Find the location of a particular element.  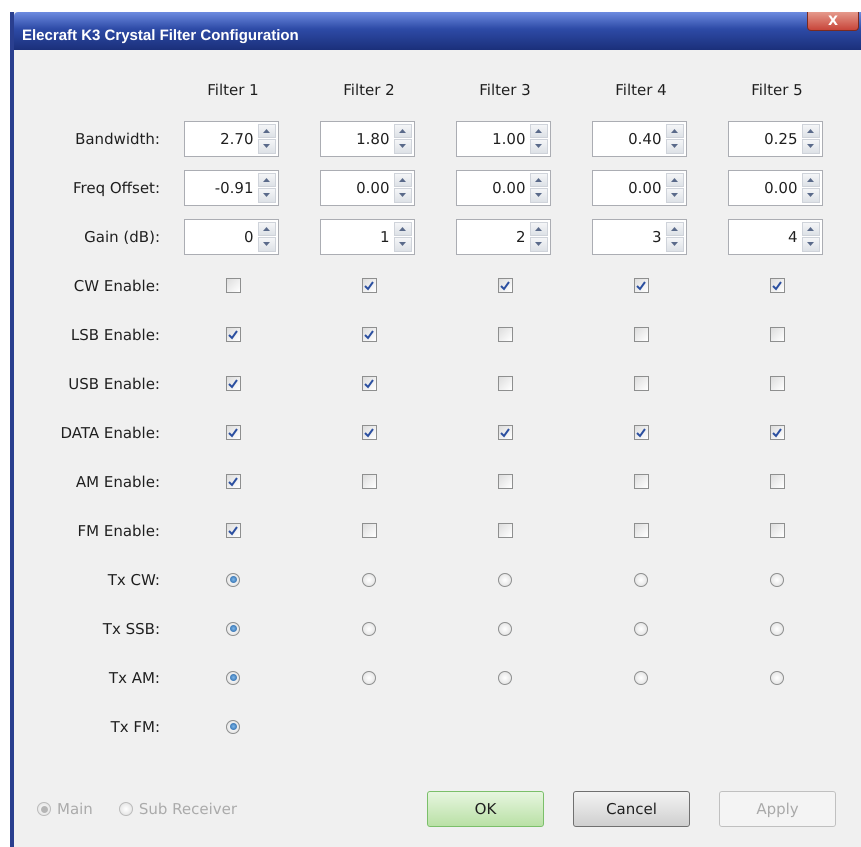

spinner-field: 2.70 is located at coordinates (231, 138).